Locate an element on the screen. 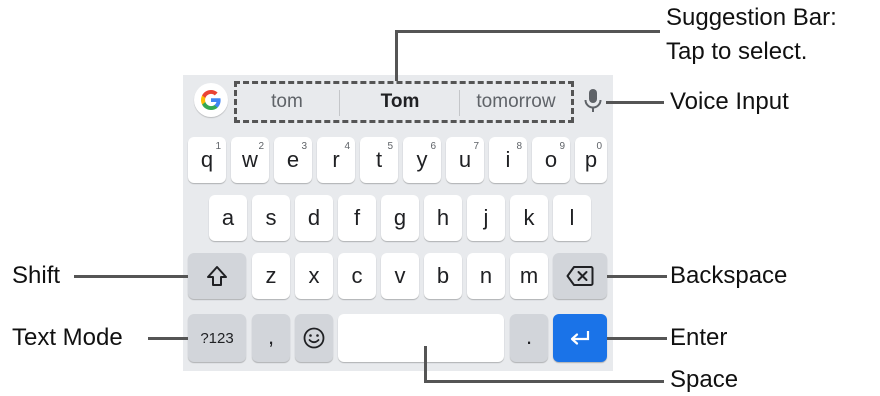 The height and width of the screenshot is (396, 880). emoji-key is located at coordinates (314, 338).